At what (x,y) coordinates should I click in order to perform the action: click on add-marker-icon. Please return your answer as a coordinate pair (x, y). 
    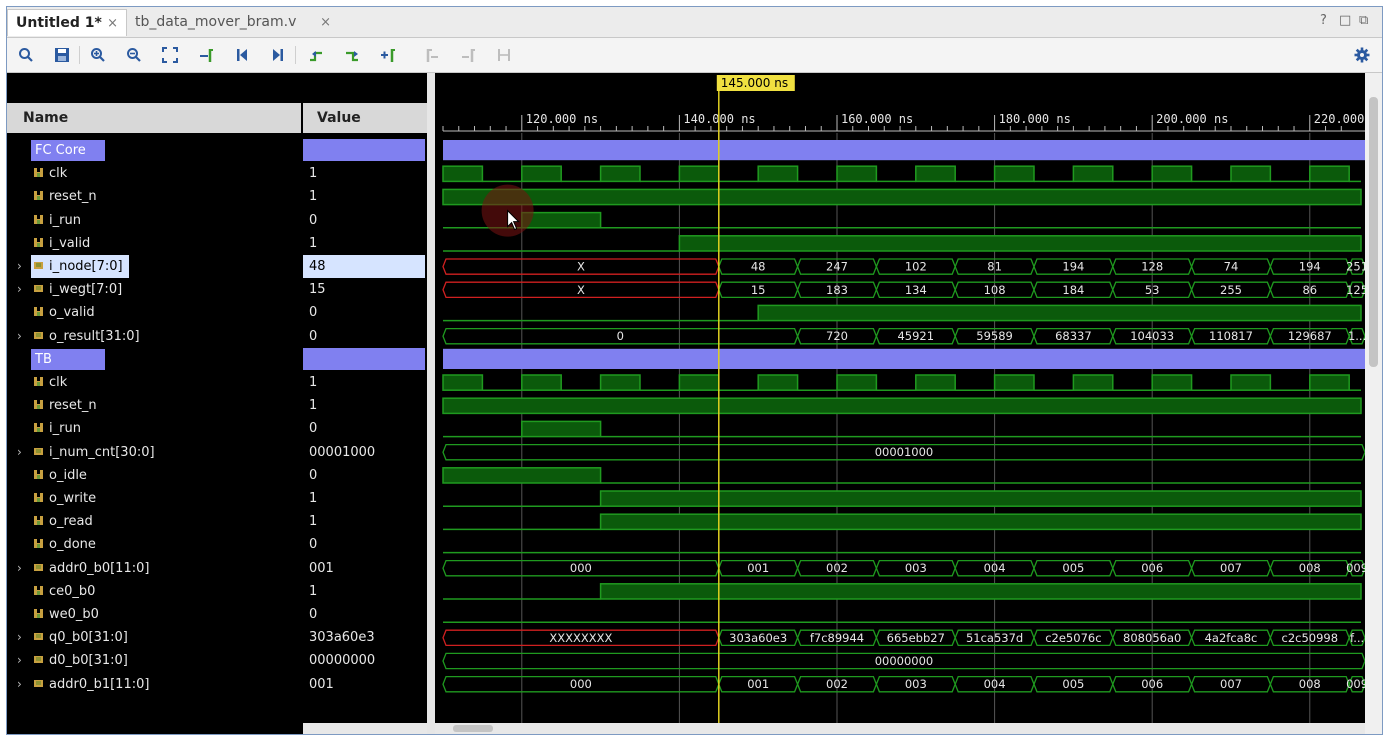
    Looking at the image, I should click on (388, 55).